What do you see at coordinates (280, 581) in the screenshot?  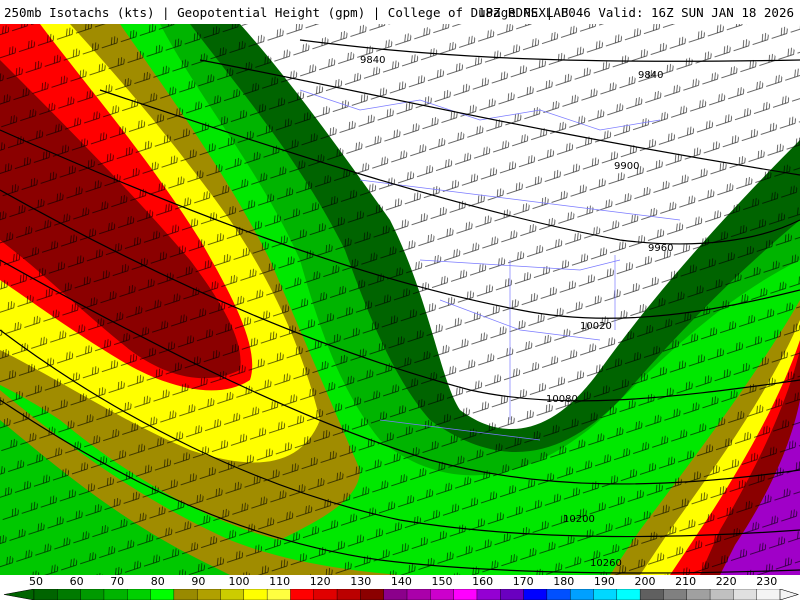 I see `legend-tick-label: 110` at bounding box center [280, 581].